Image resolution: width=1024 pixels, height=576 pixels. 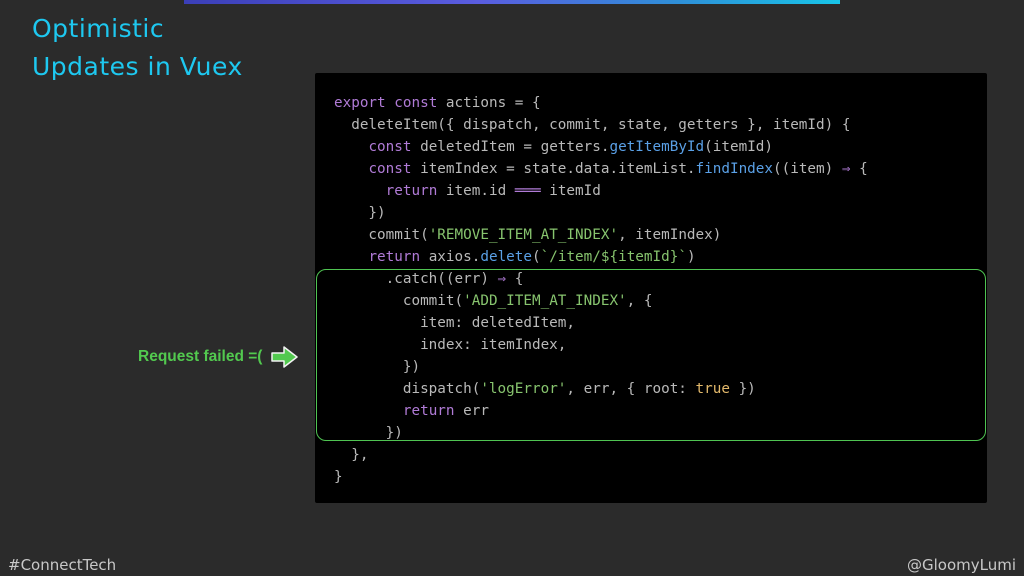 What do you see at coordinates (285, 357) in the screenshot?
I see `right-arrow-icon` at bounding box center [285, 357].